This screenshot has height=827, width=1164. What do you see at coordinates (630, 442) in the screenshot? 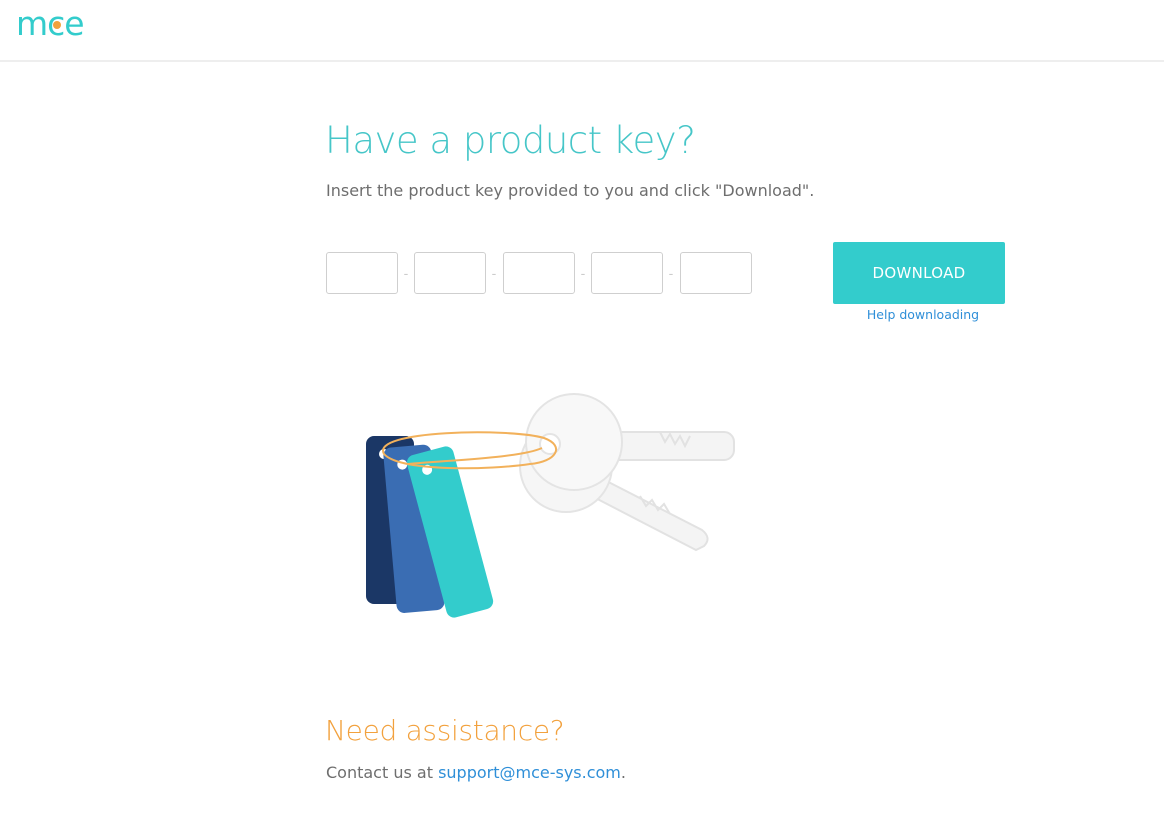
I see `key-front-icon` at bounding box center [630, 442].